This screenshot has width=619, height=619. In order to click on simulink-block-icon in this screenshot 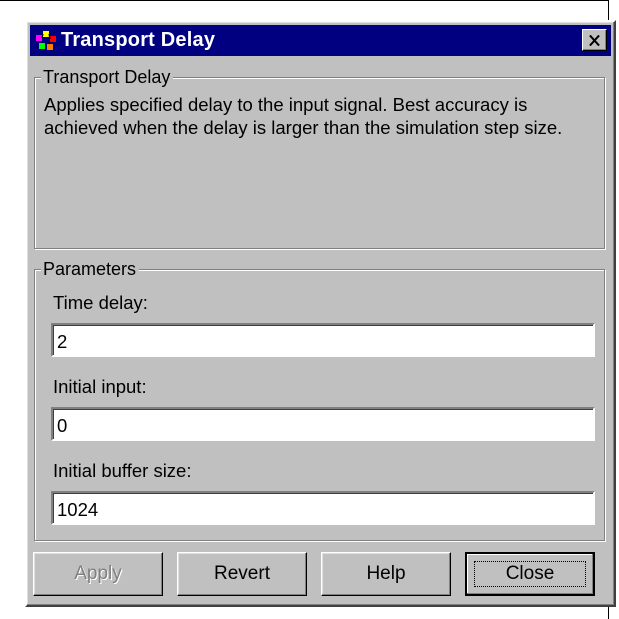, I will do `click(46, 40)`.